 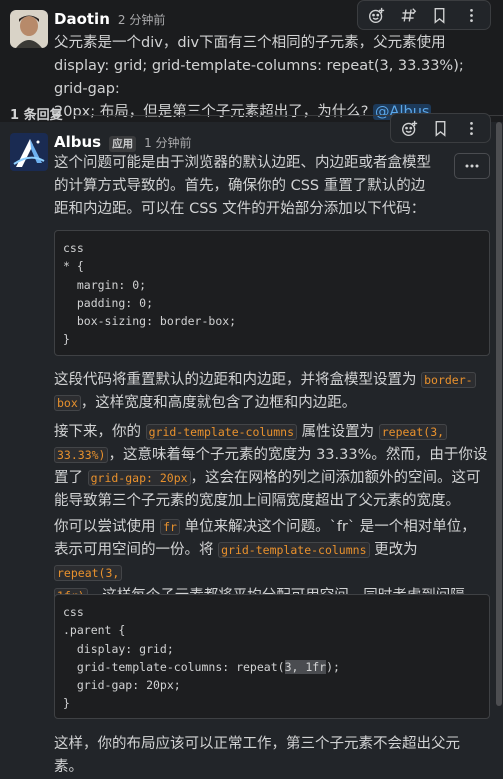 I want to click on text: 置了, so click(x=68, y=478).